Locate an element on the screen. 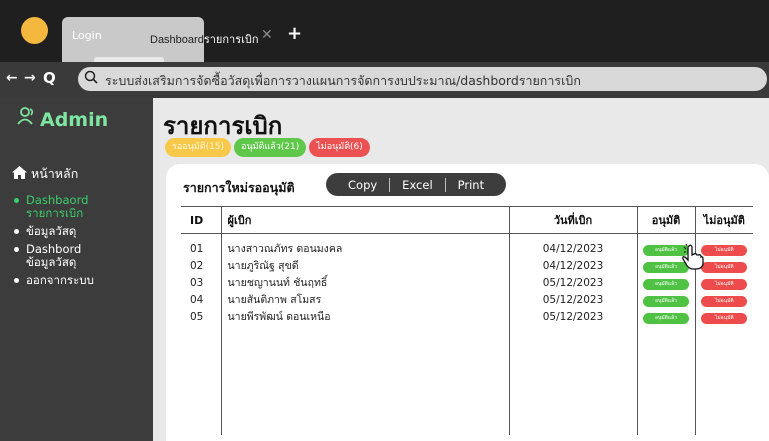 The height and width of the screenshot is (441, 769). sidebar-item-dashboard-withdrawals: Dashbaord รายการเบิก is located at coordinates (53, 207).